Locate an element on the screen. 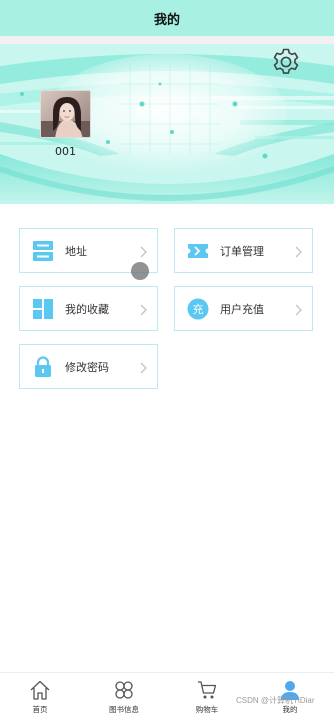 The width and height of the screenshot is (334, 718). header-bar: 我的 is located at coordinates (167, 18).